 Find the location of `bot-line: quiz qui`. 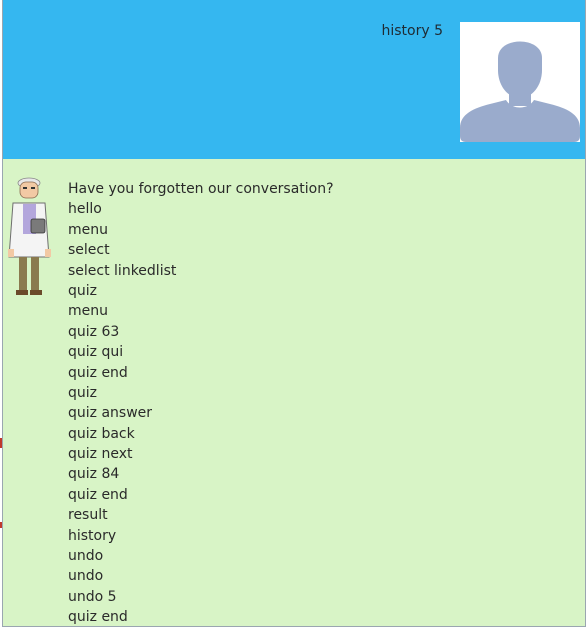

bot-line: quiz qui is located at coordinates (96, 352).